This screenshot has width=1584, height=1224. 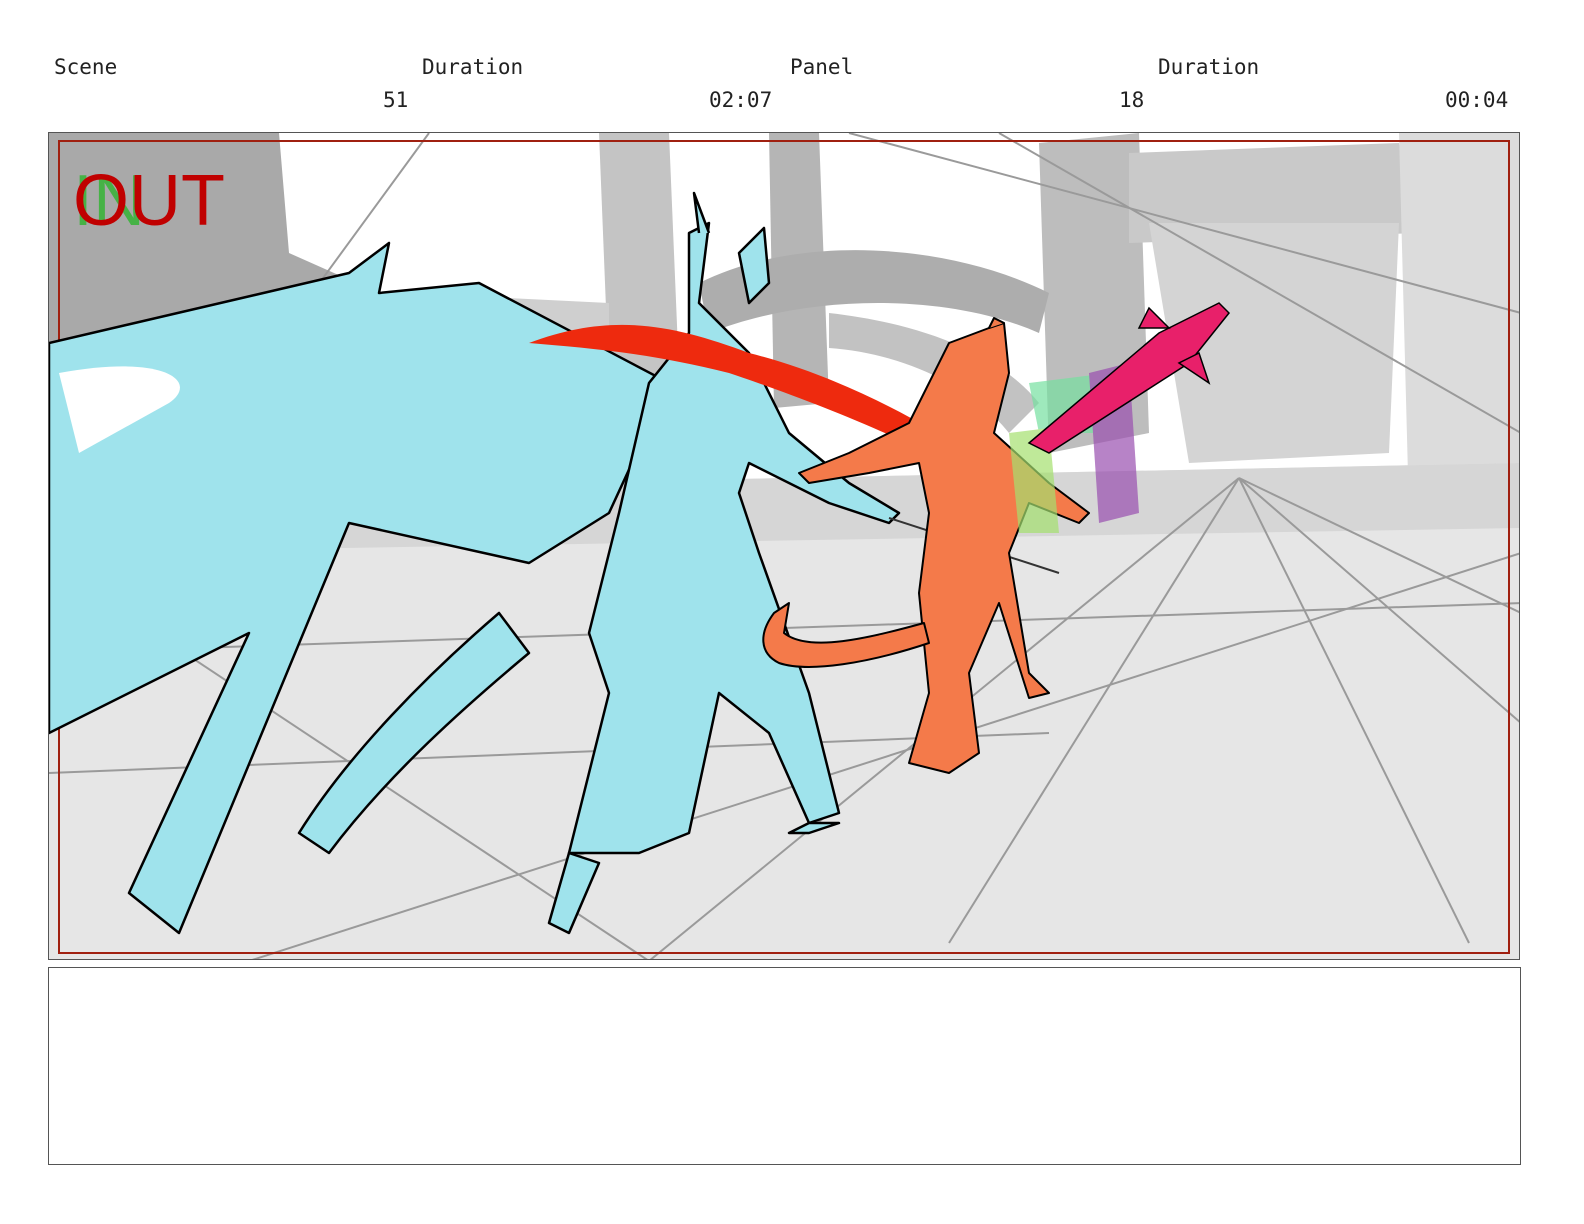 I want to click on scene-label: Scene, so click(x=86, y=67).